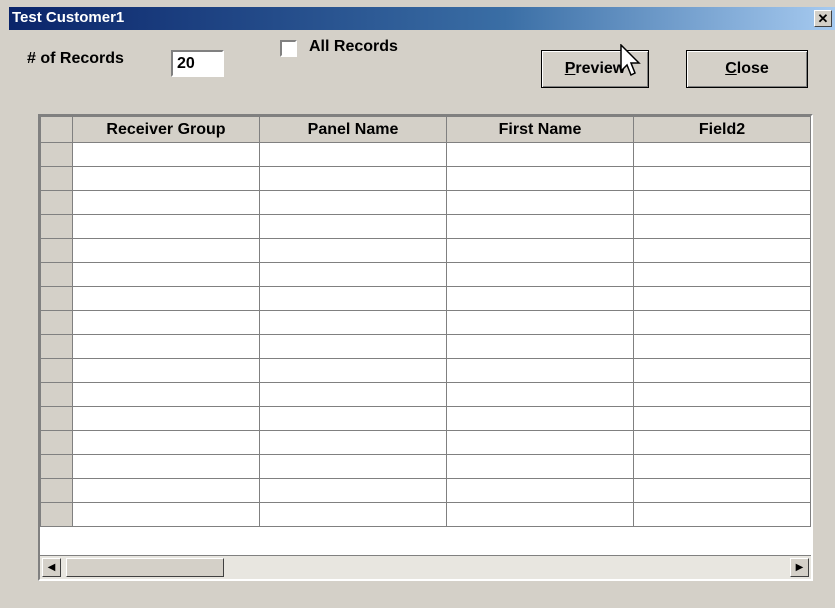 Image resolution: width=835 pixels, height=608 pixels. I want to click on all-records-checkbox, so click(288, 48).